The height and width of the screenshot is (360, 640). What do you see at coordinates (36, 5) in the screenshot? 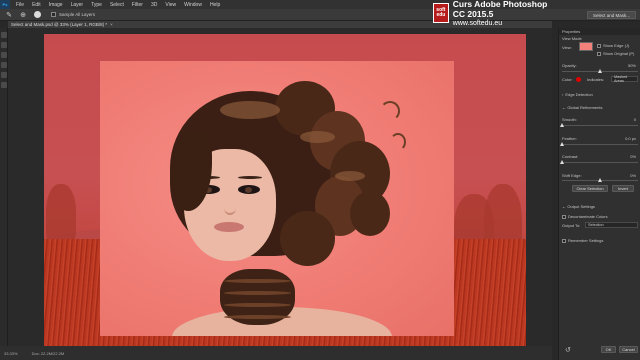
I see `menu-edit: Edit` at bounding box center [36, 5].